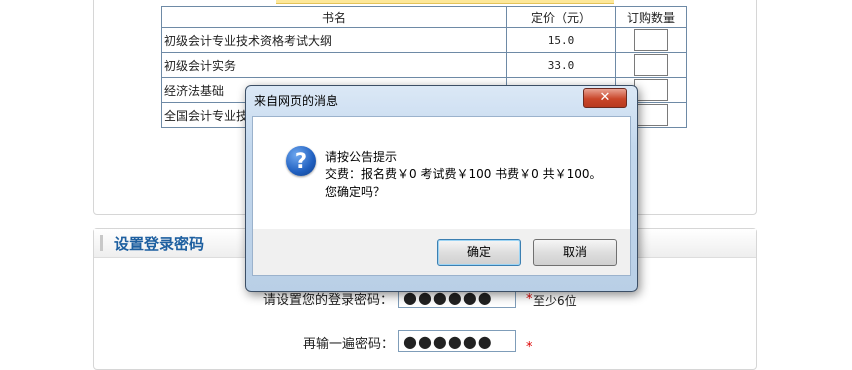  I want to click on dialog-footer: 确定 取消, so click(441, 252).